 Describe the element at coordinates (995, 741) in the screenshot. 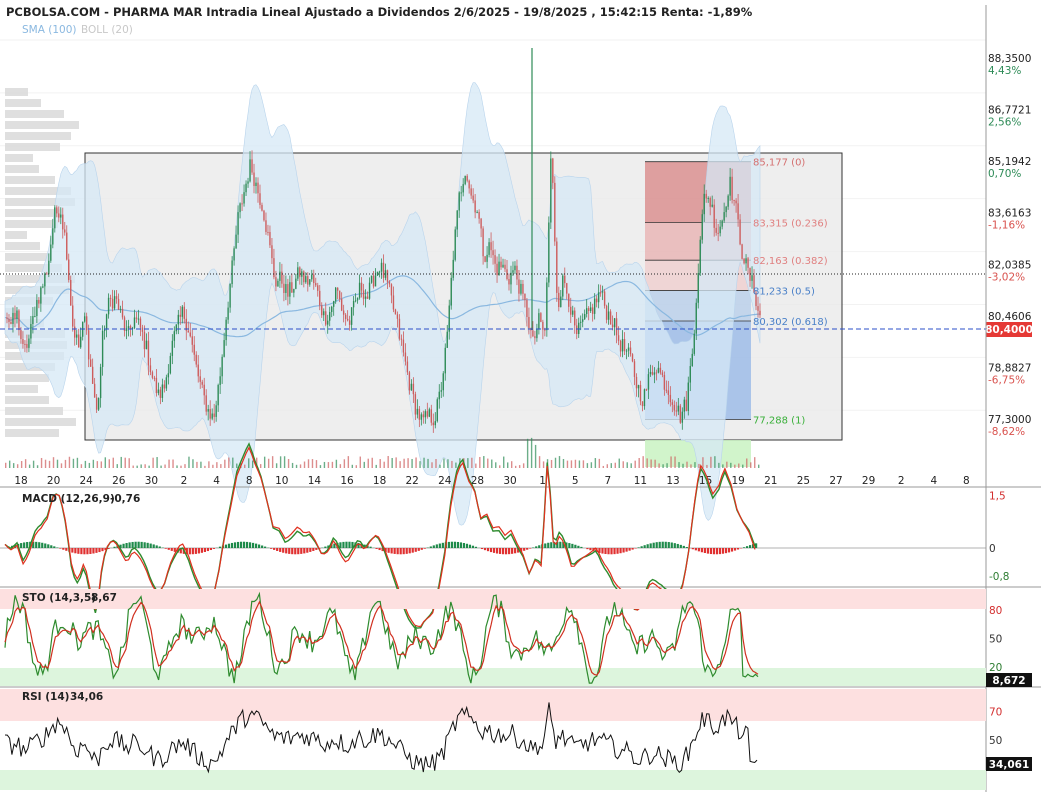

I see `rsi-tick-label: 50` at that location.